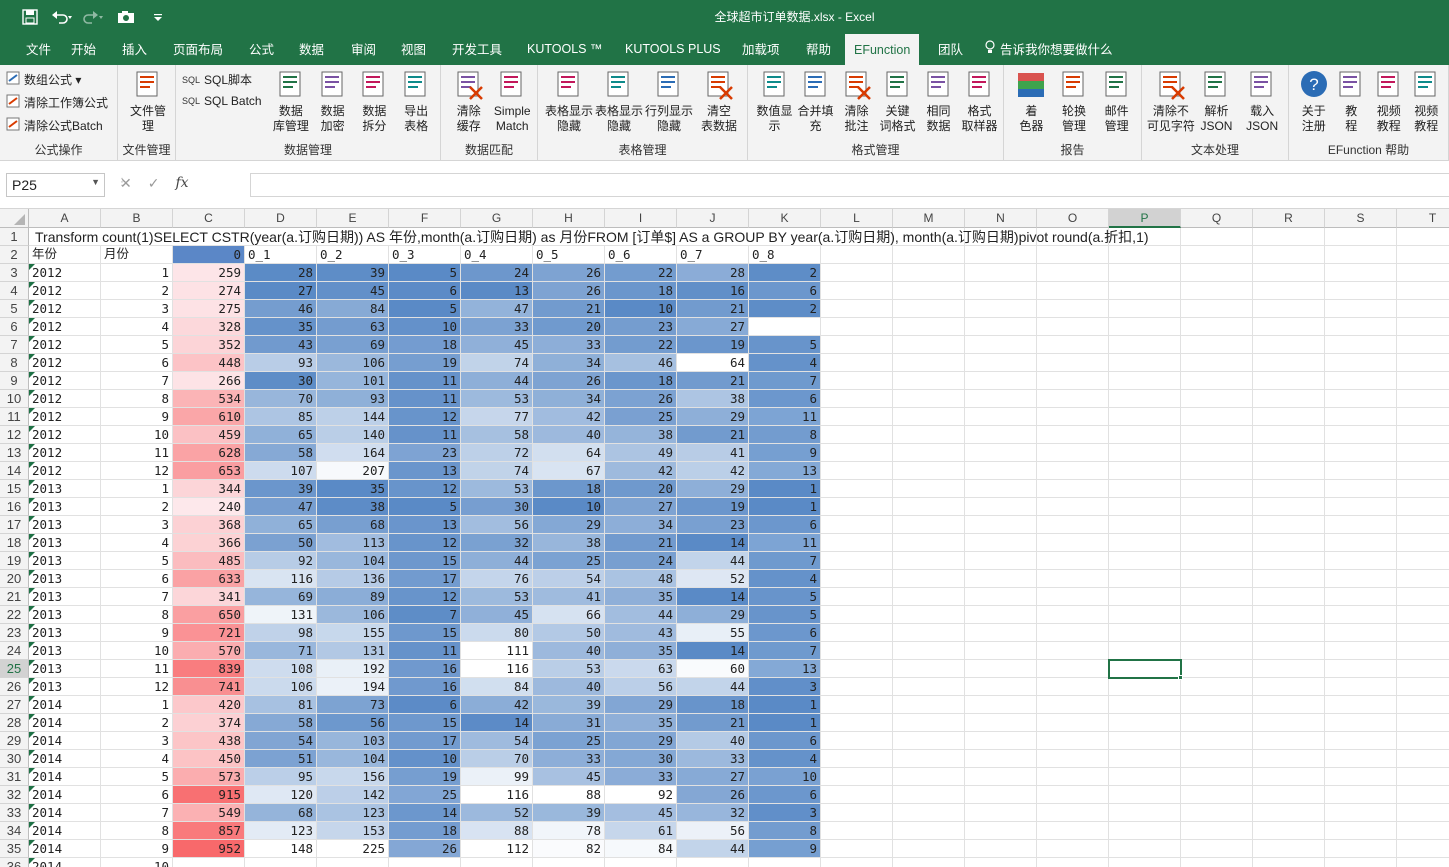  What do you see at coordinates (1073, 435) in the screenshot?
I see `cell-O12` at bounding box center [1073, 435].